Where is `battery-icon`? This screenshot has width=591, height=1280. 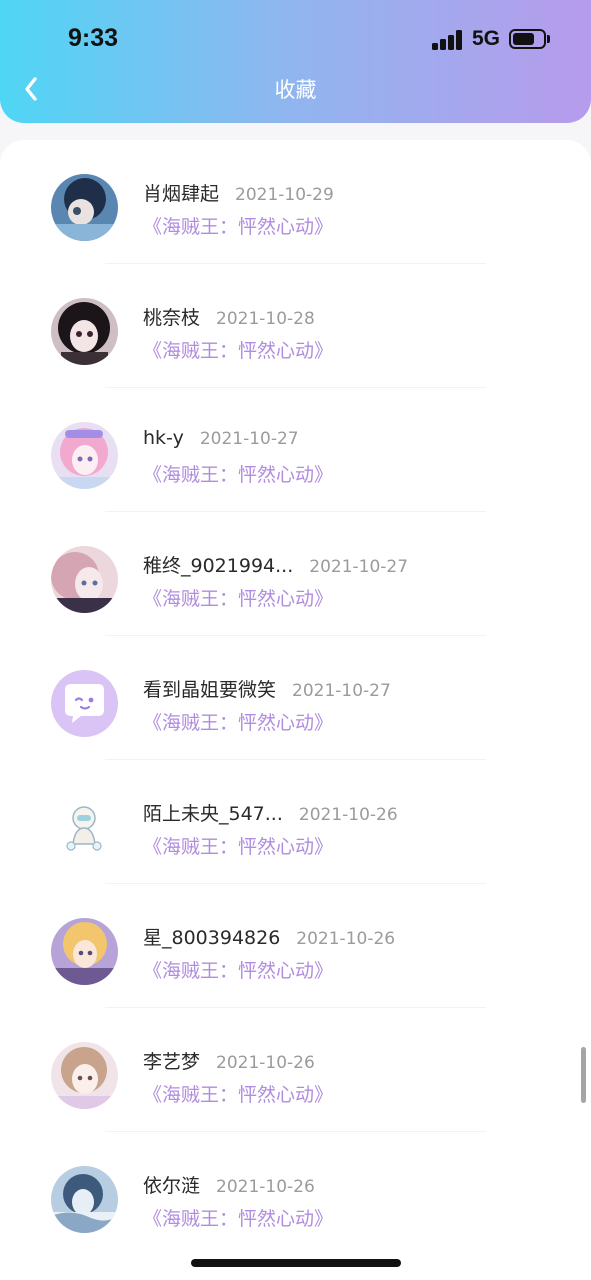
battery-icon is located at coordinates (527, 39).